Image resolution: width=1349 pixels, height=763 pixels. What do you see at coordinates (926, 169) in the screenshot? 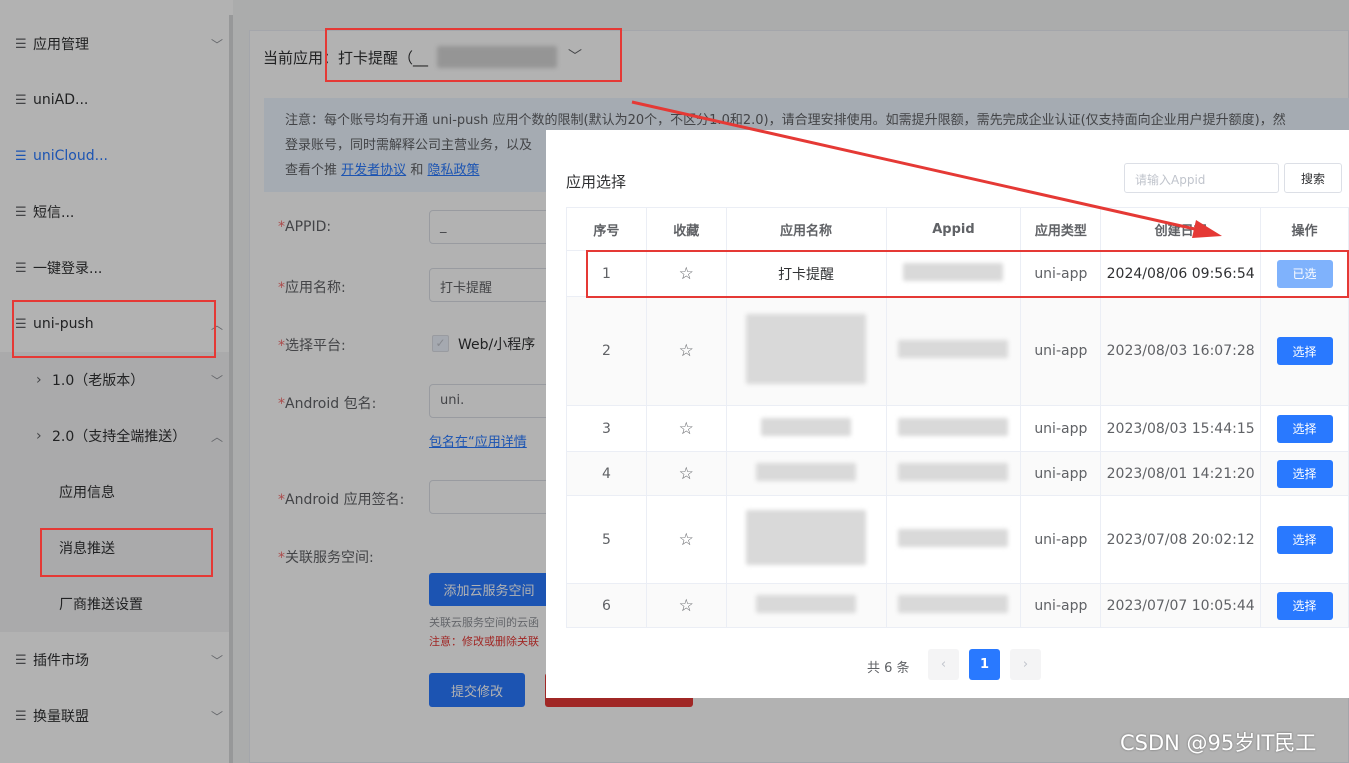
I see `annotation-arrow` at bounding box center [926, 169].